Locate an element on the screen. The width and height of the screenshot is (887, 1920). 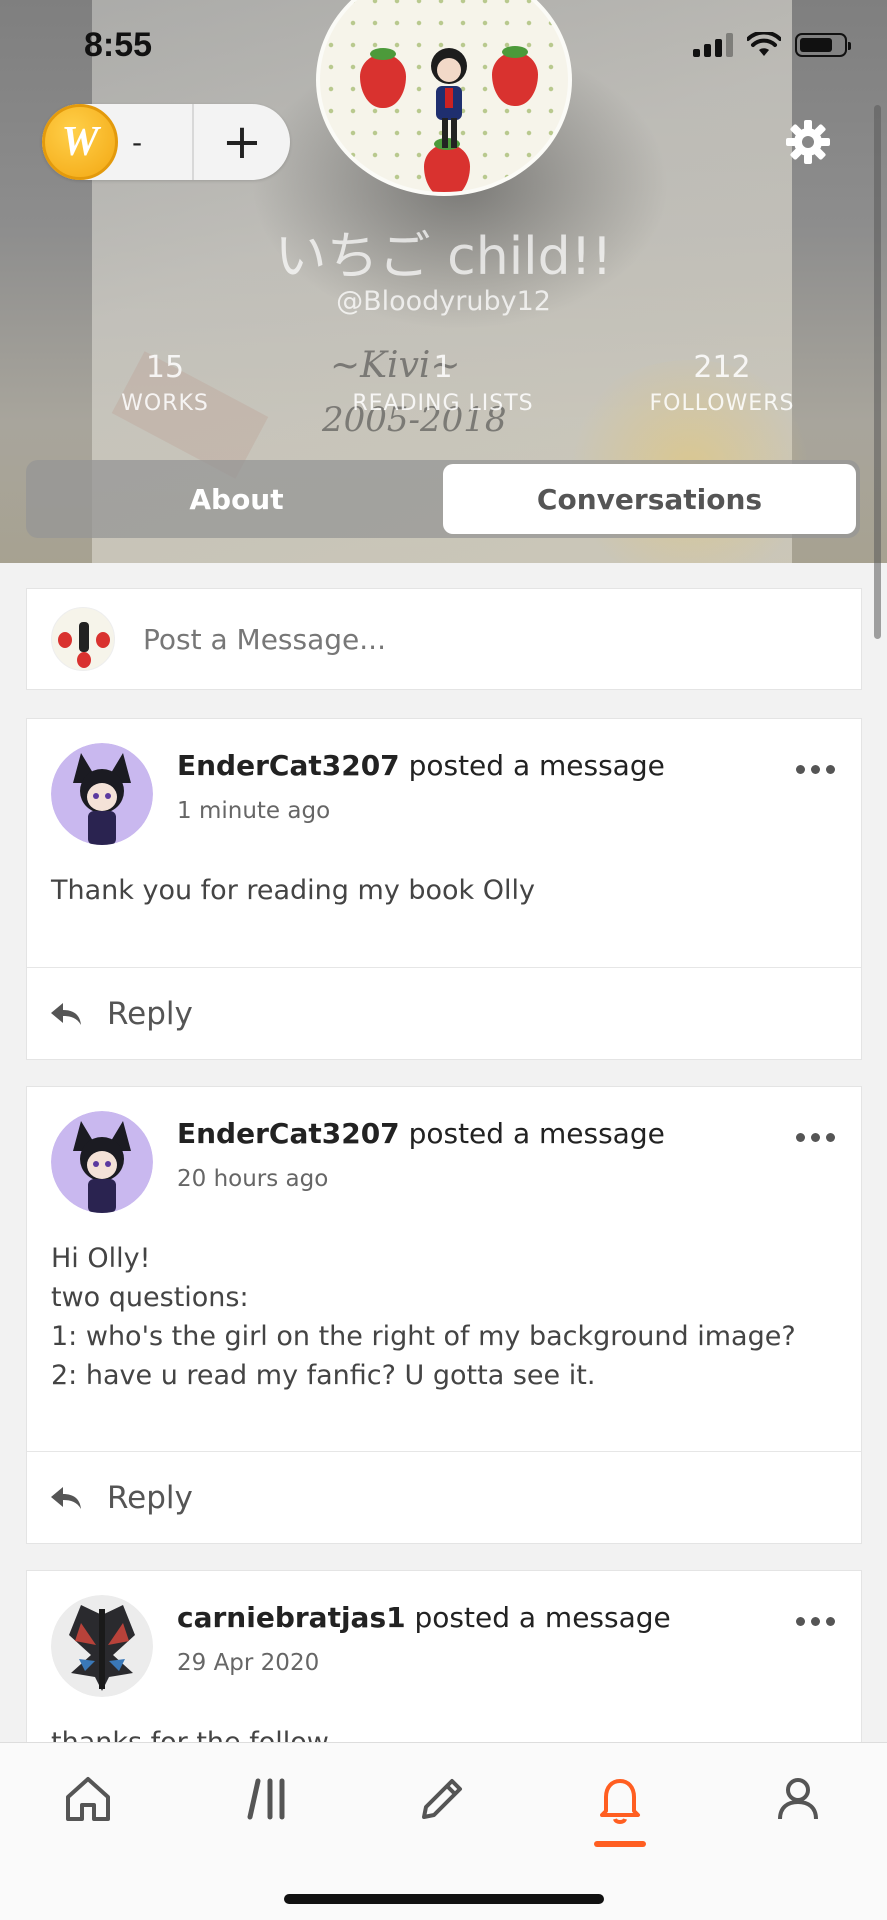
message-timestamp: 20 hours ago is located at coordinates (253, 1179).